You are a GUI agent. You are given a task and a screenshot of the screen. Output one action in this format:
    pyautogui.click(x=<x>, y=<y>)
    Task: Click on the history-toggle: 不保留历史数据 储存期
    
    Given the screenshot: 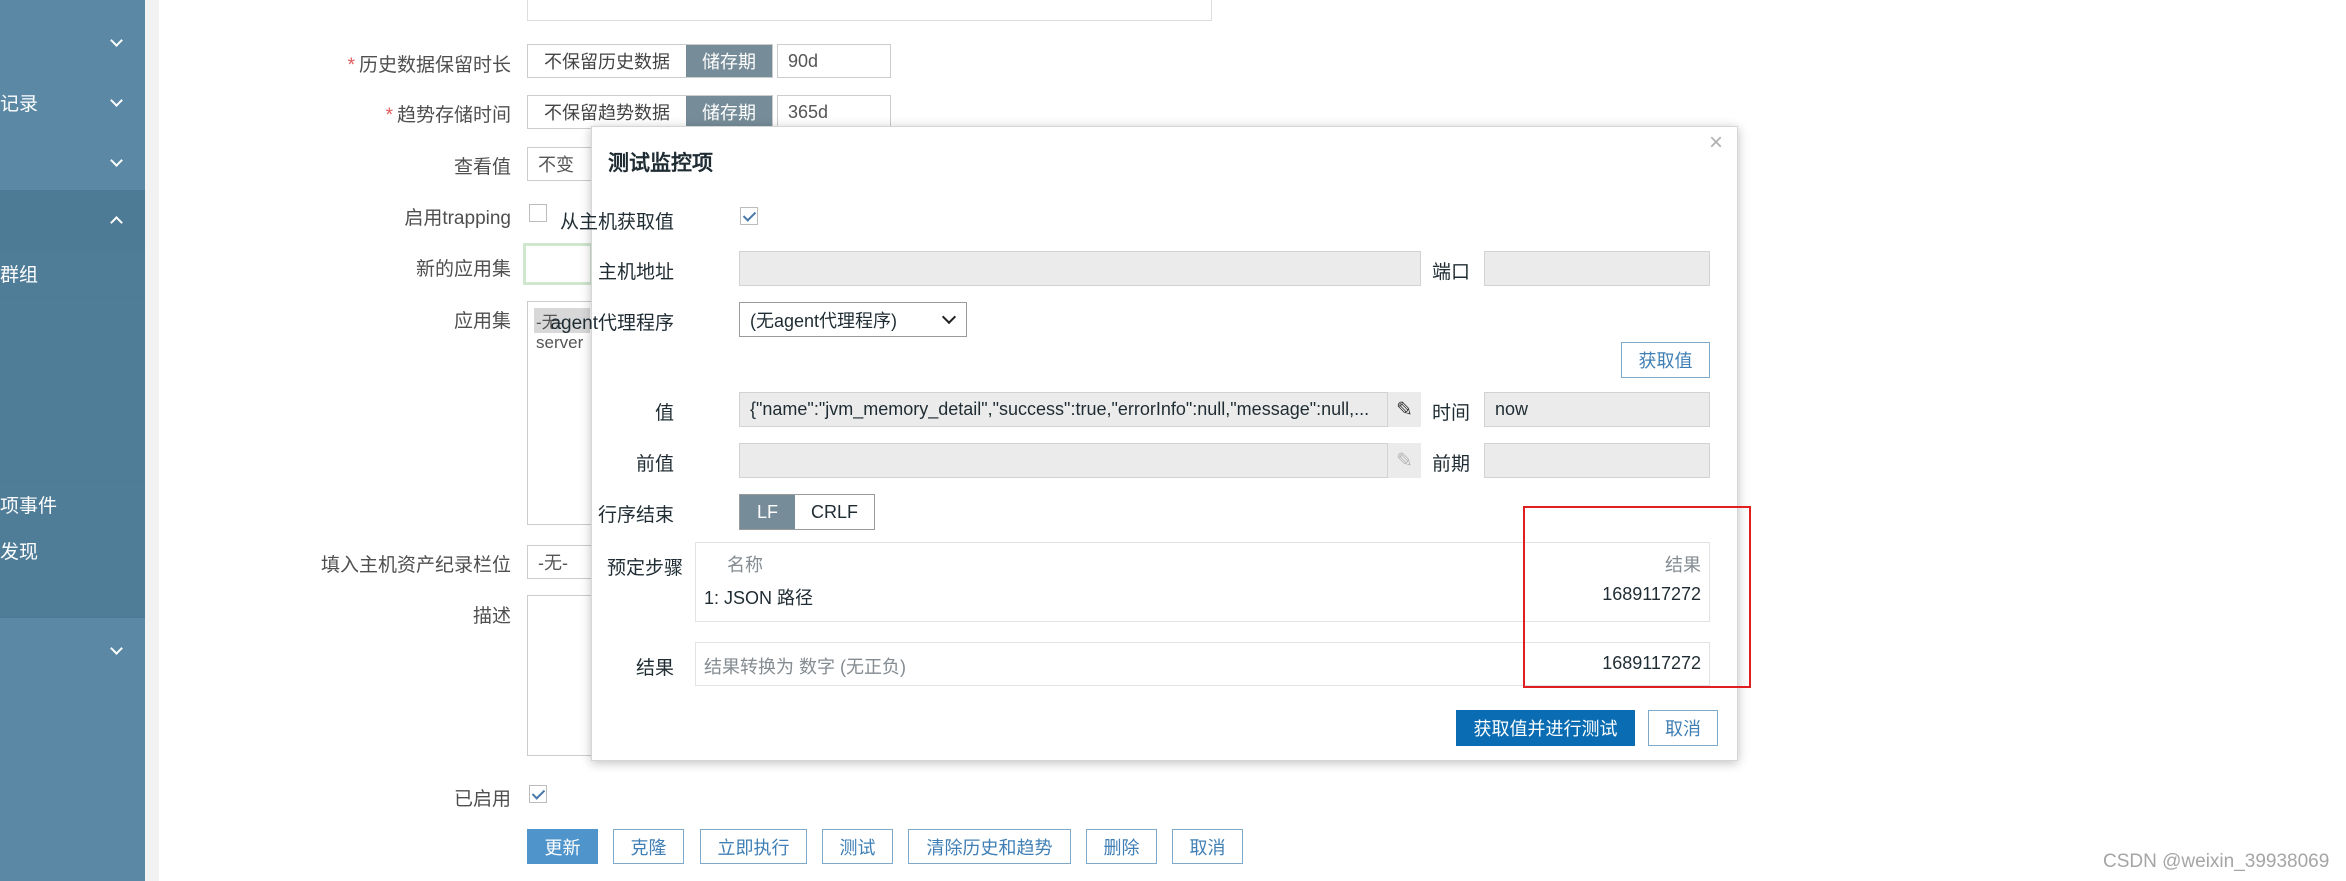 What is the action you would take?
    pyautogui.click(x=650, y=61)
    